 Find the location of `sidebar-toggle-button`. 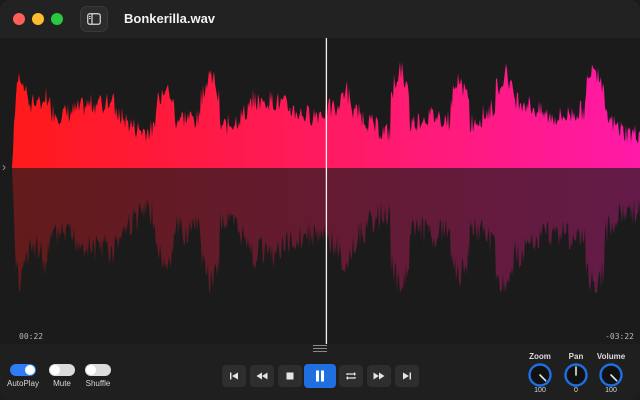

sidebar-toggle-button is located at coordinates (94, 19).